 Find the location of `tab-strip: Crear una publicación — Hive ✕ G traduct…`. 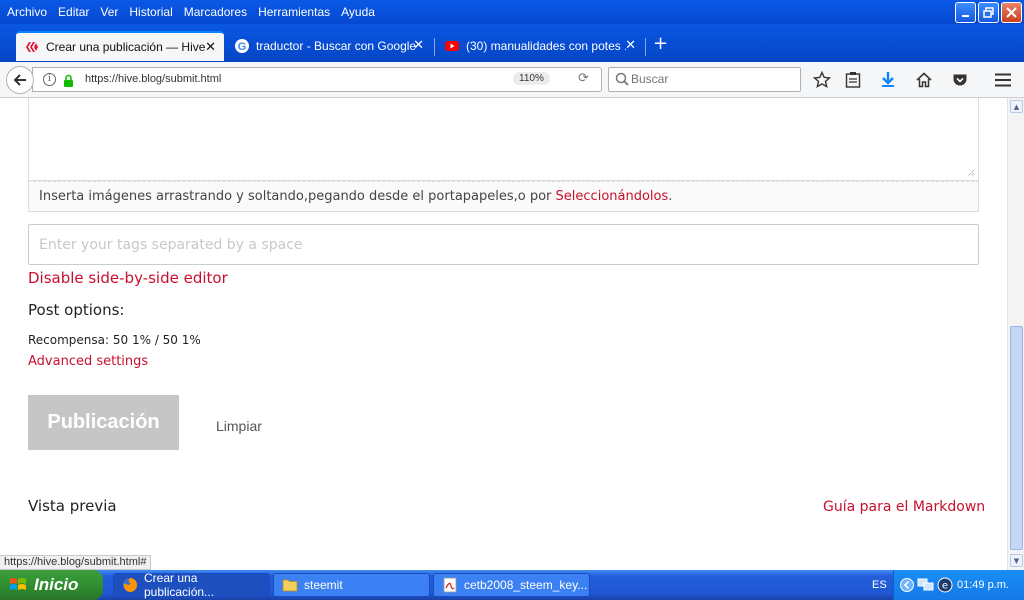

tab-strip: Crear una publicación — Hive ✕ G traduct… is located at coordinates (512, 43).